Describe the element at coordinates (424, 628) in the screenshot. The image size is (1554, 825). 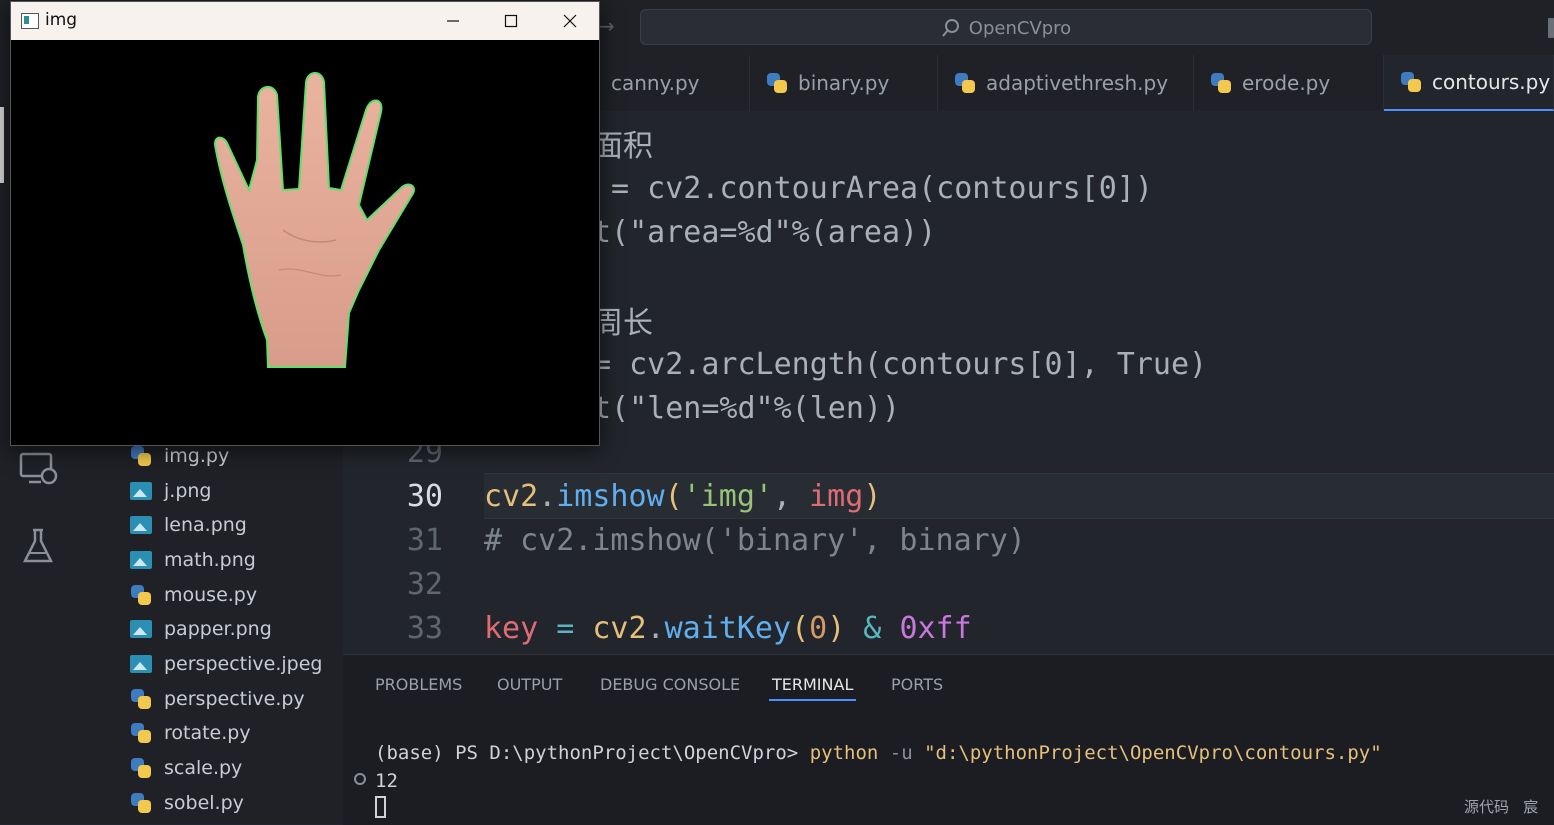
I see `line-number: 33` at that location.